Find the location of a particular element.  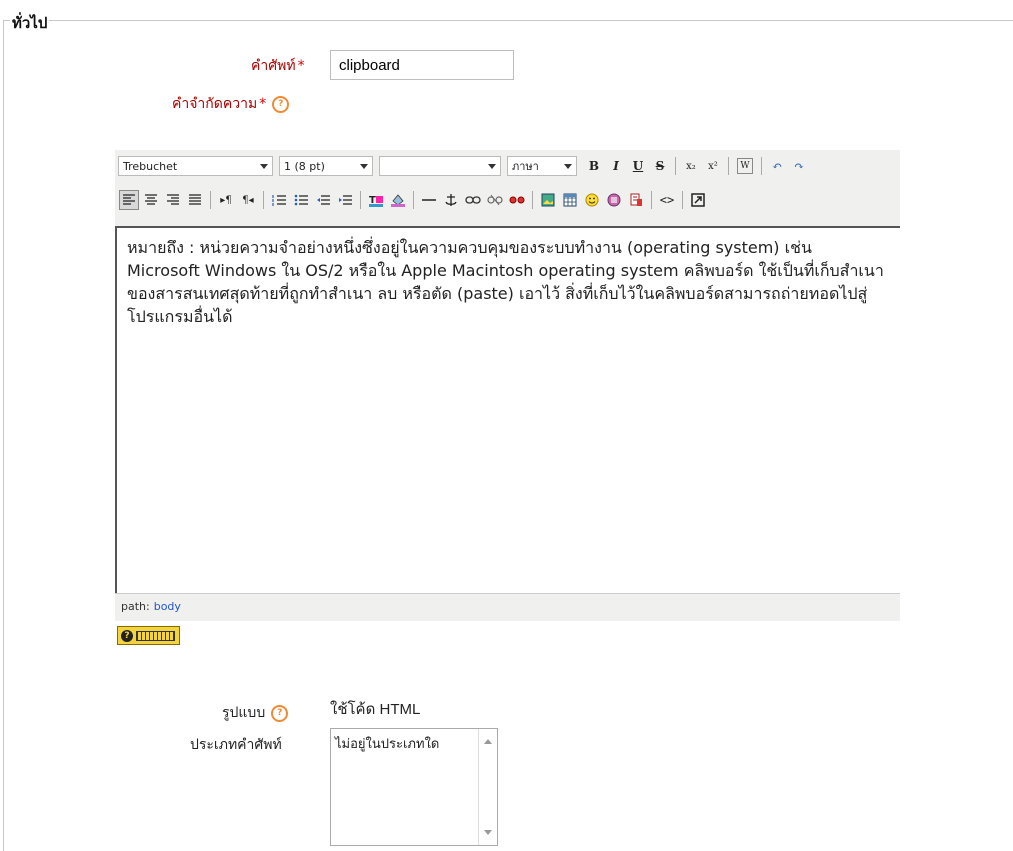

paste-word-button: W is located at coordinates (745, 166).